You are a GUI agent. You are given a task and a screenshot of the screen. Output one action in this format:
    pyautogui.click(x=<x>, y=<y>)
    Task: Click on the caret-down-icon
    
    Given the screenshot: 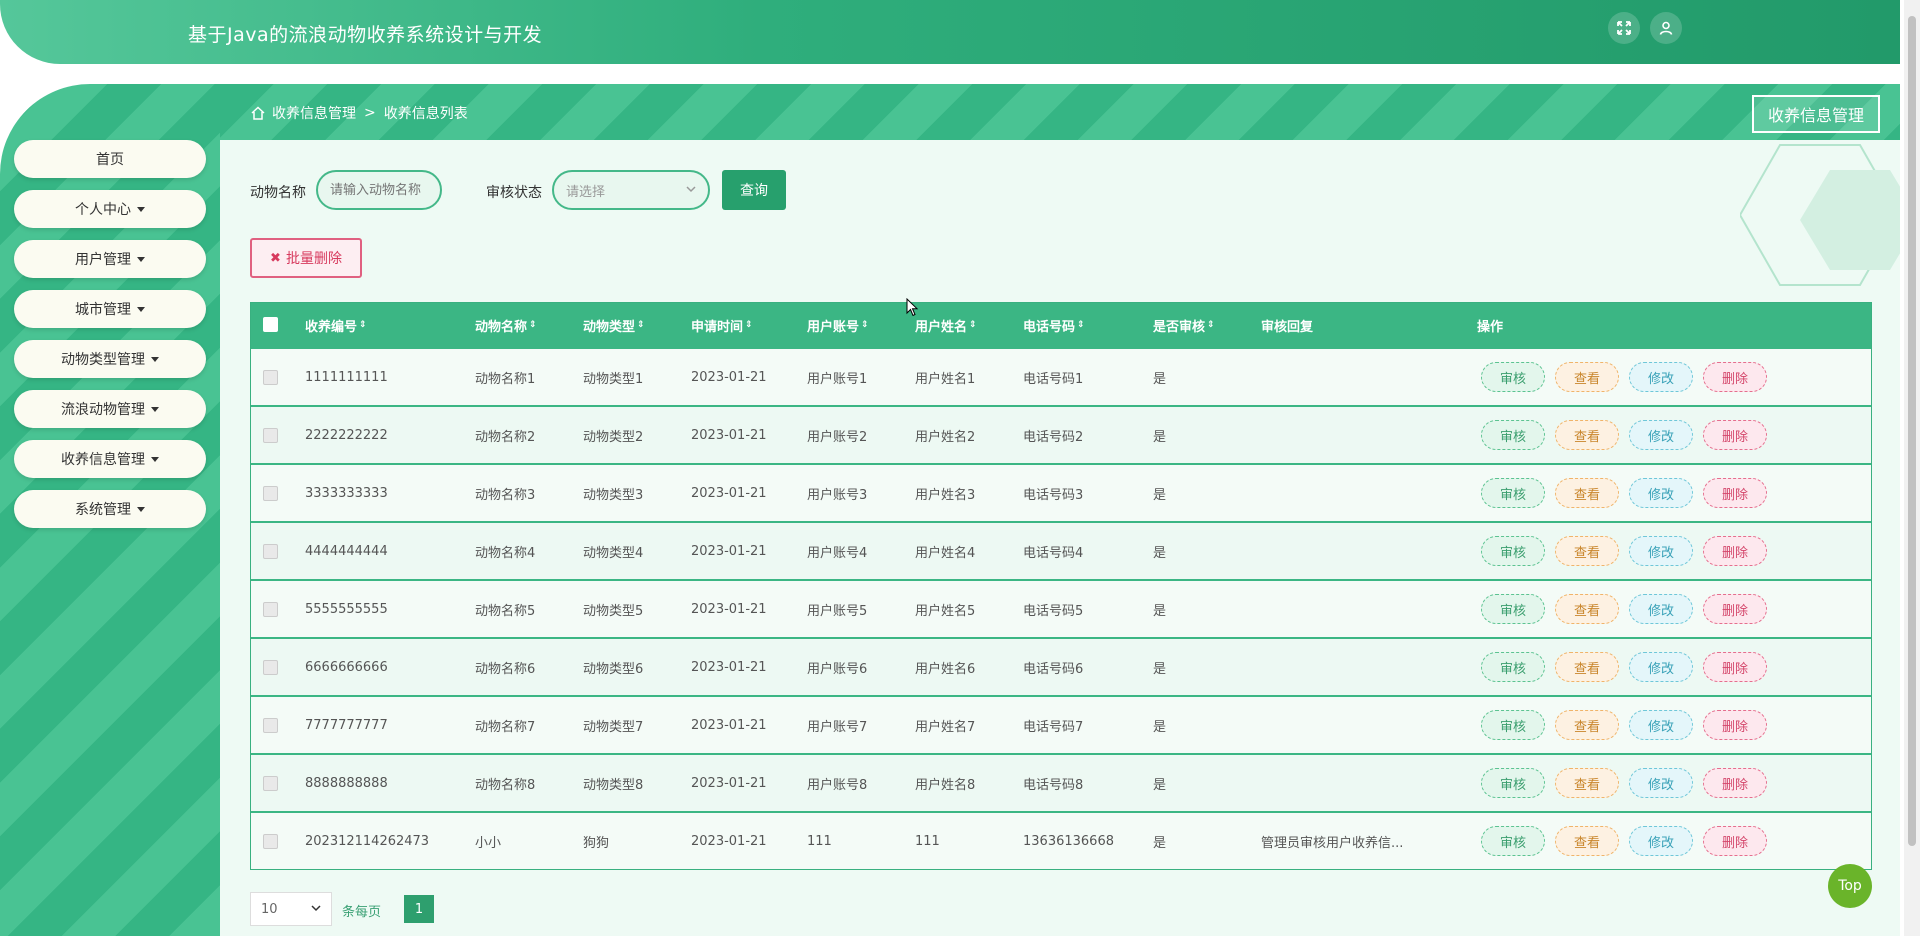 What is the action you would take?
    pyautogui.click(x=141, y=309)
    